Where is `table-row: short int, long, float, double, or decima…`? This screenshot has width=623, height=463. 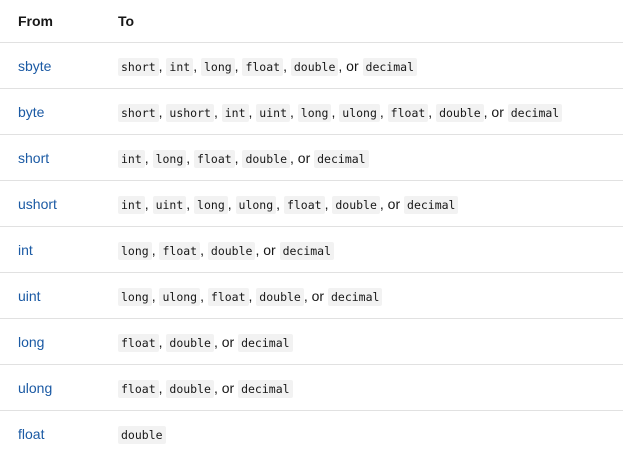 table-row: short int, long, float, double, or decima… is located at coordinates (311, 157).